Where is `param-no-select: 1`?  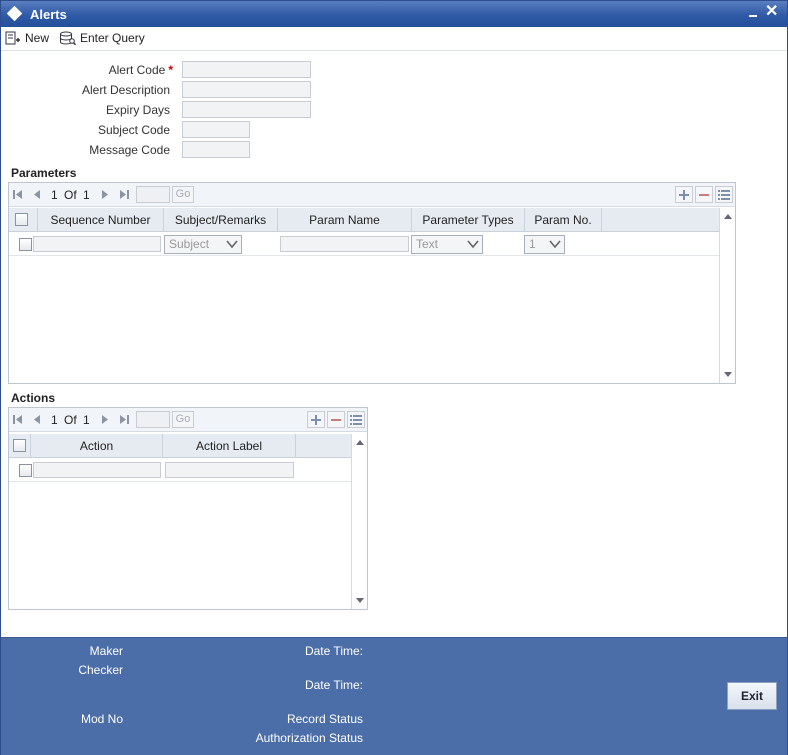 param-no-select: 1 is located at coordinates (544, 244).